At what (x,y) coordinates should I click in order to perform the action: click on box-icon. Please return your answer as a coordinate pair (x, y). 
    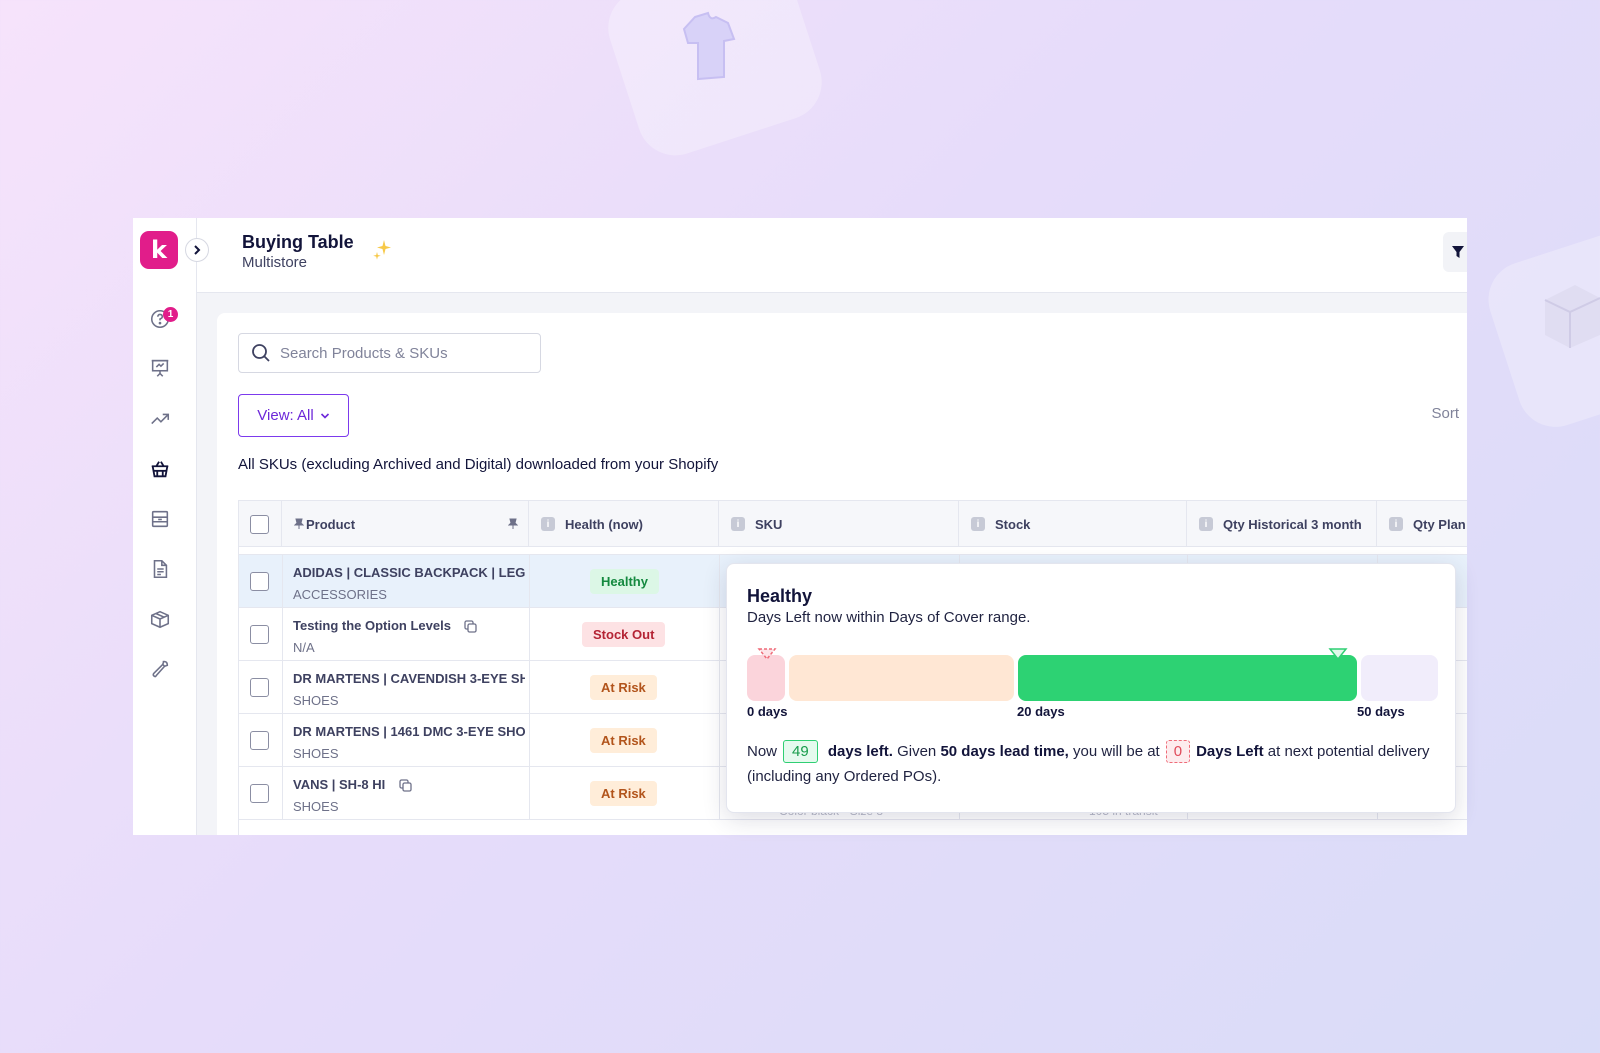
    Looking at the image, I should click on (1570, 317).